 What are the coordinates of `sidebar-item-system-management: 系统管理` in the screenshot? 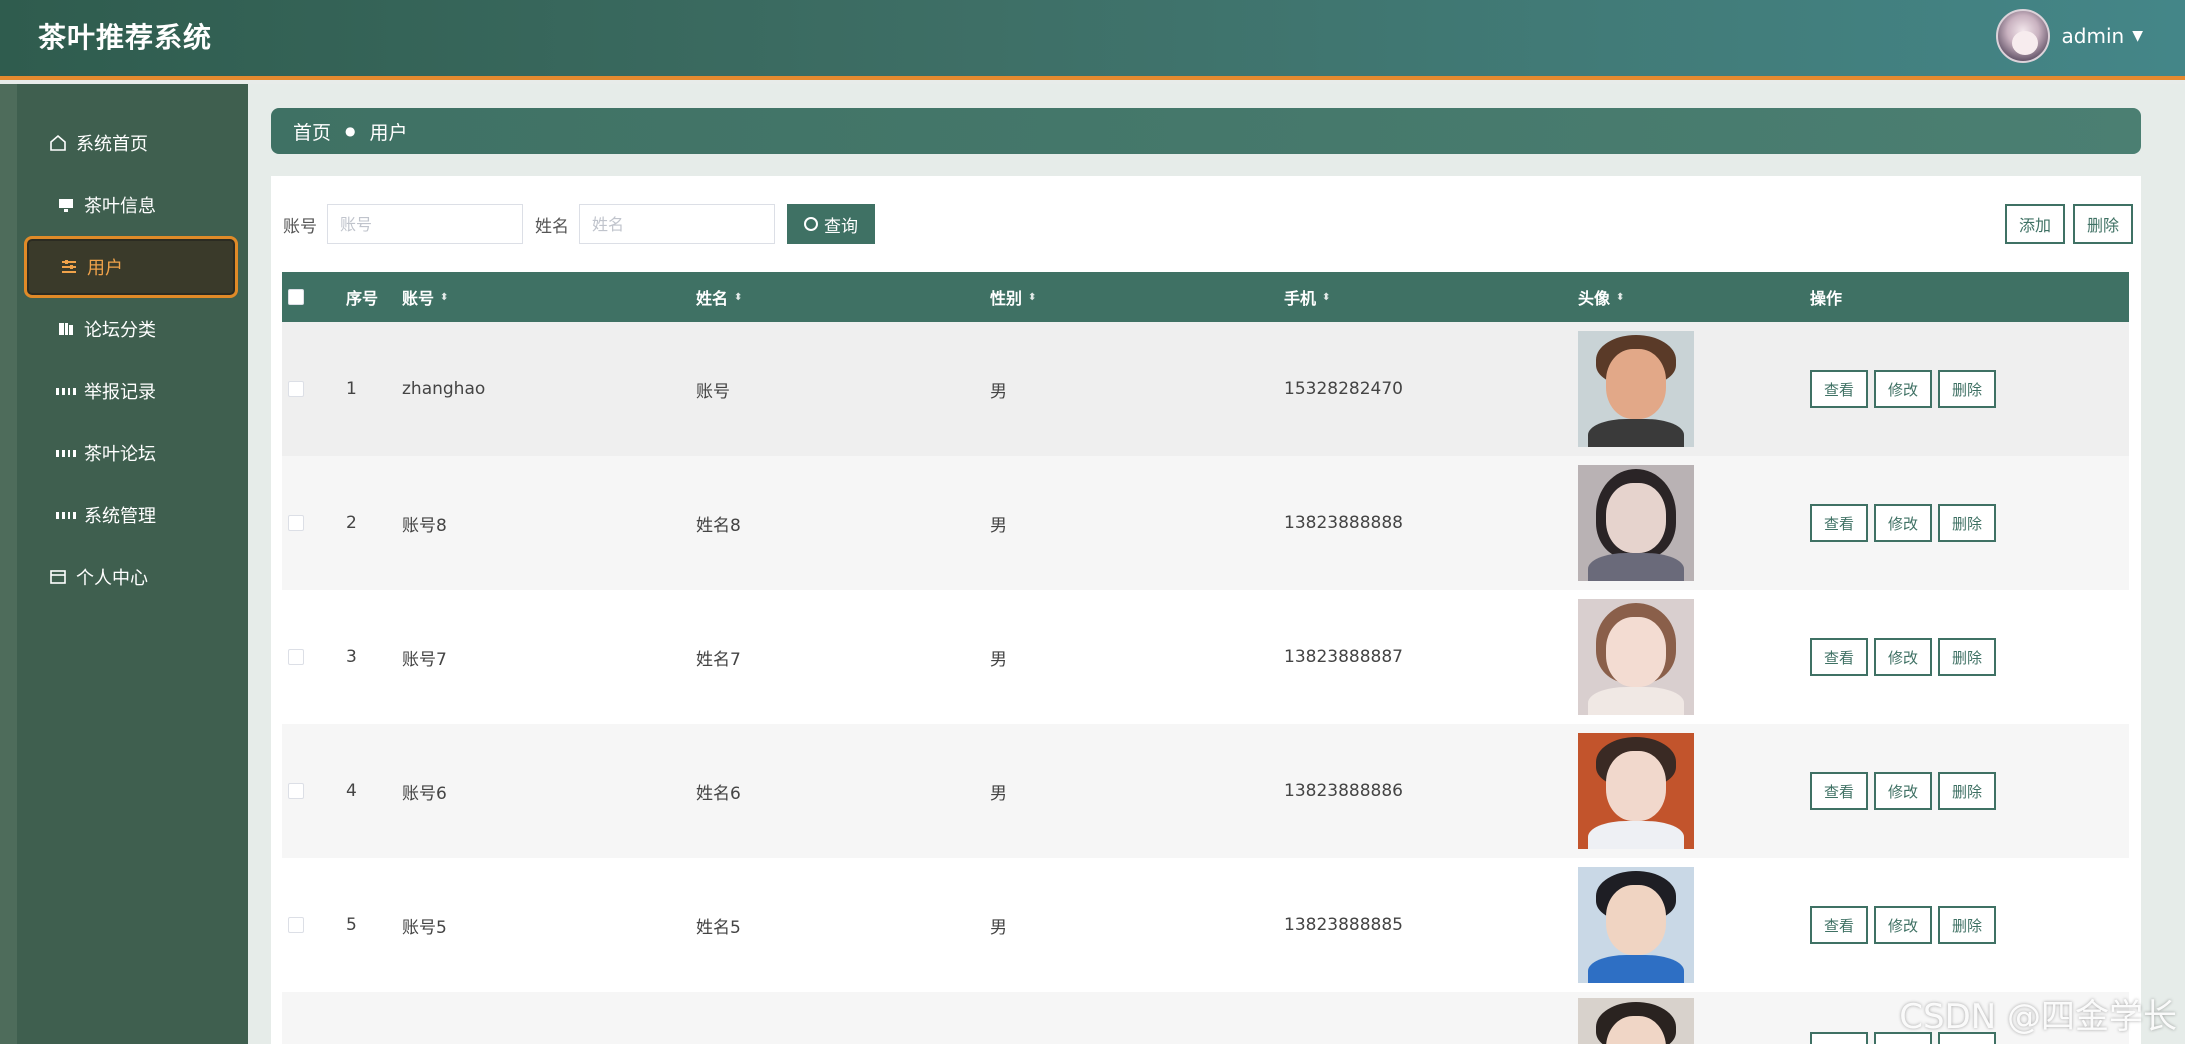 It's located at (131, 515).